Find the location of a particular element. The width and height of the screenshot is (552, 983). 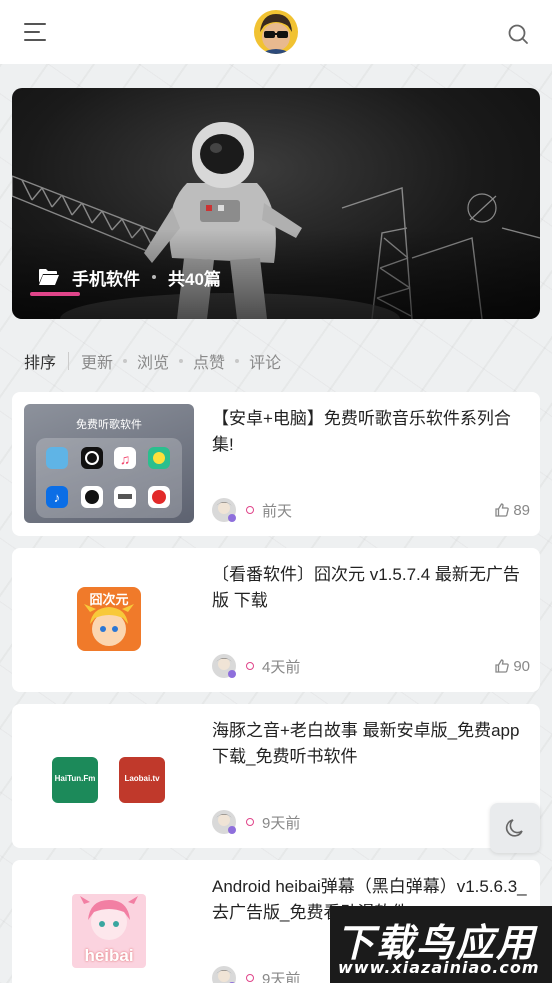

sort-bar: 排序 更新 浏览 点赞 评论 is located at coordinates (152, 361).